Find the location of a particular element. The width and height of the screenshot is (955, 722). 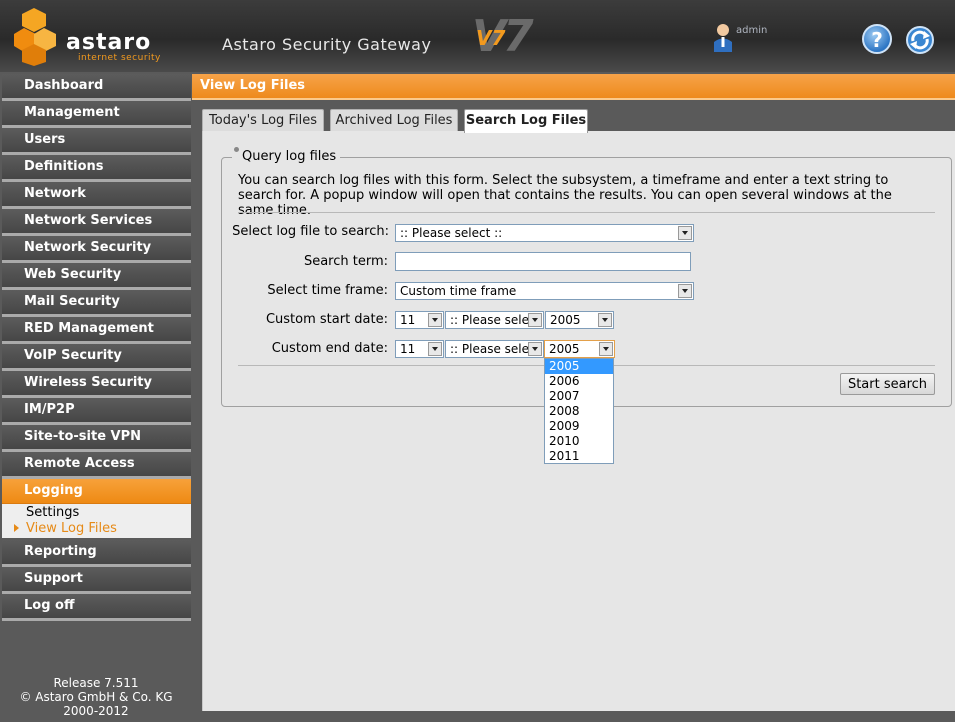

tab-search-log-files: Search Log Files is located at coordinates (526, 121).